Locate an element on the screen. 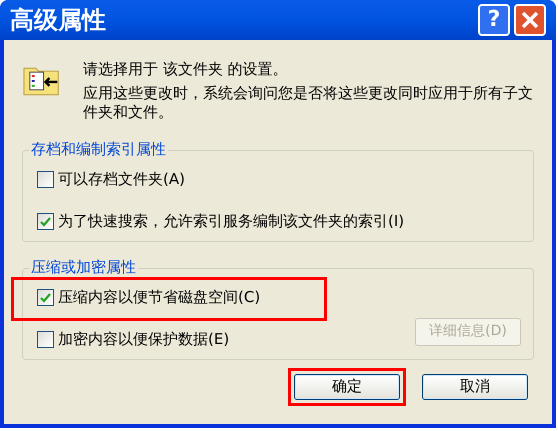 Image resolution: width=558 pixels, height=431 pixels. dialog-button: 确定 is located at coordinates (347, 387).